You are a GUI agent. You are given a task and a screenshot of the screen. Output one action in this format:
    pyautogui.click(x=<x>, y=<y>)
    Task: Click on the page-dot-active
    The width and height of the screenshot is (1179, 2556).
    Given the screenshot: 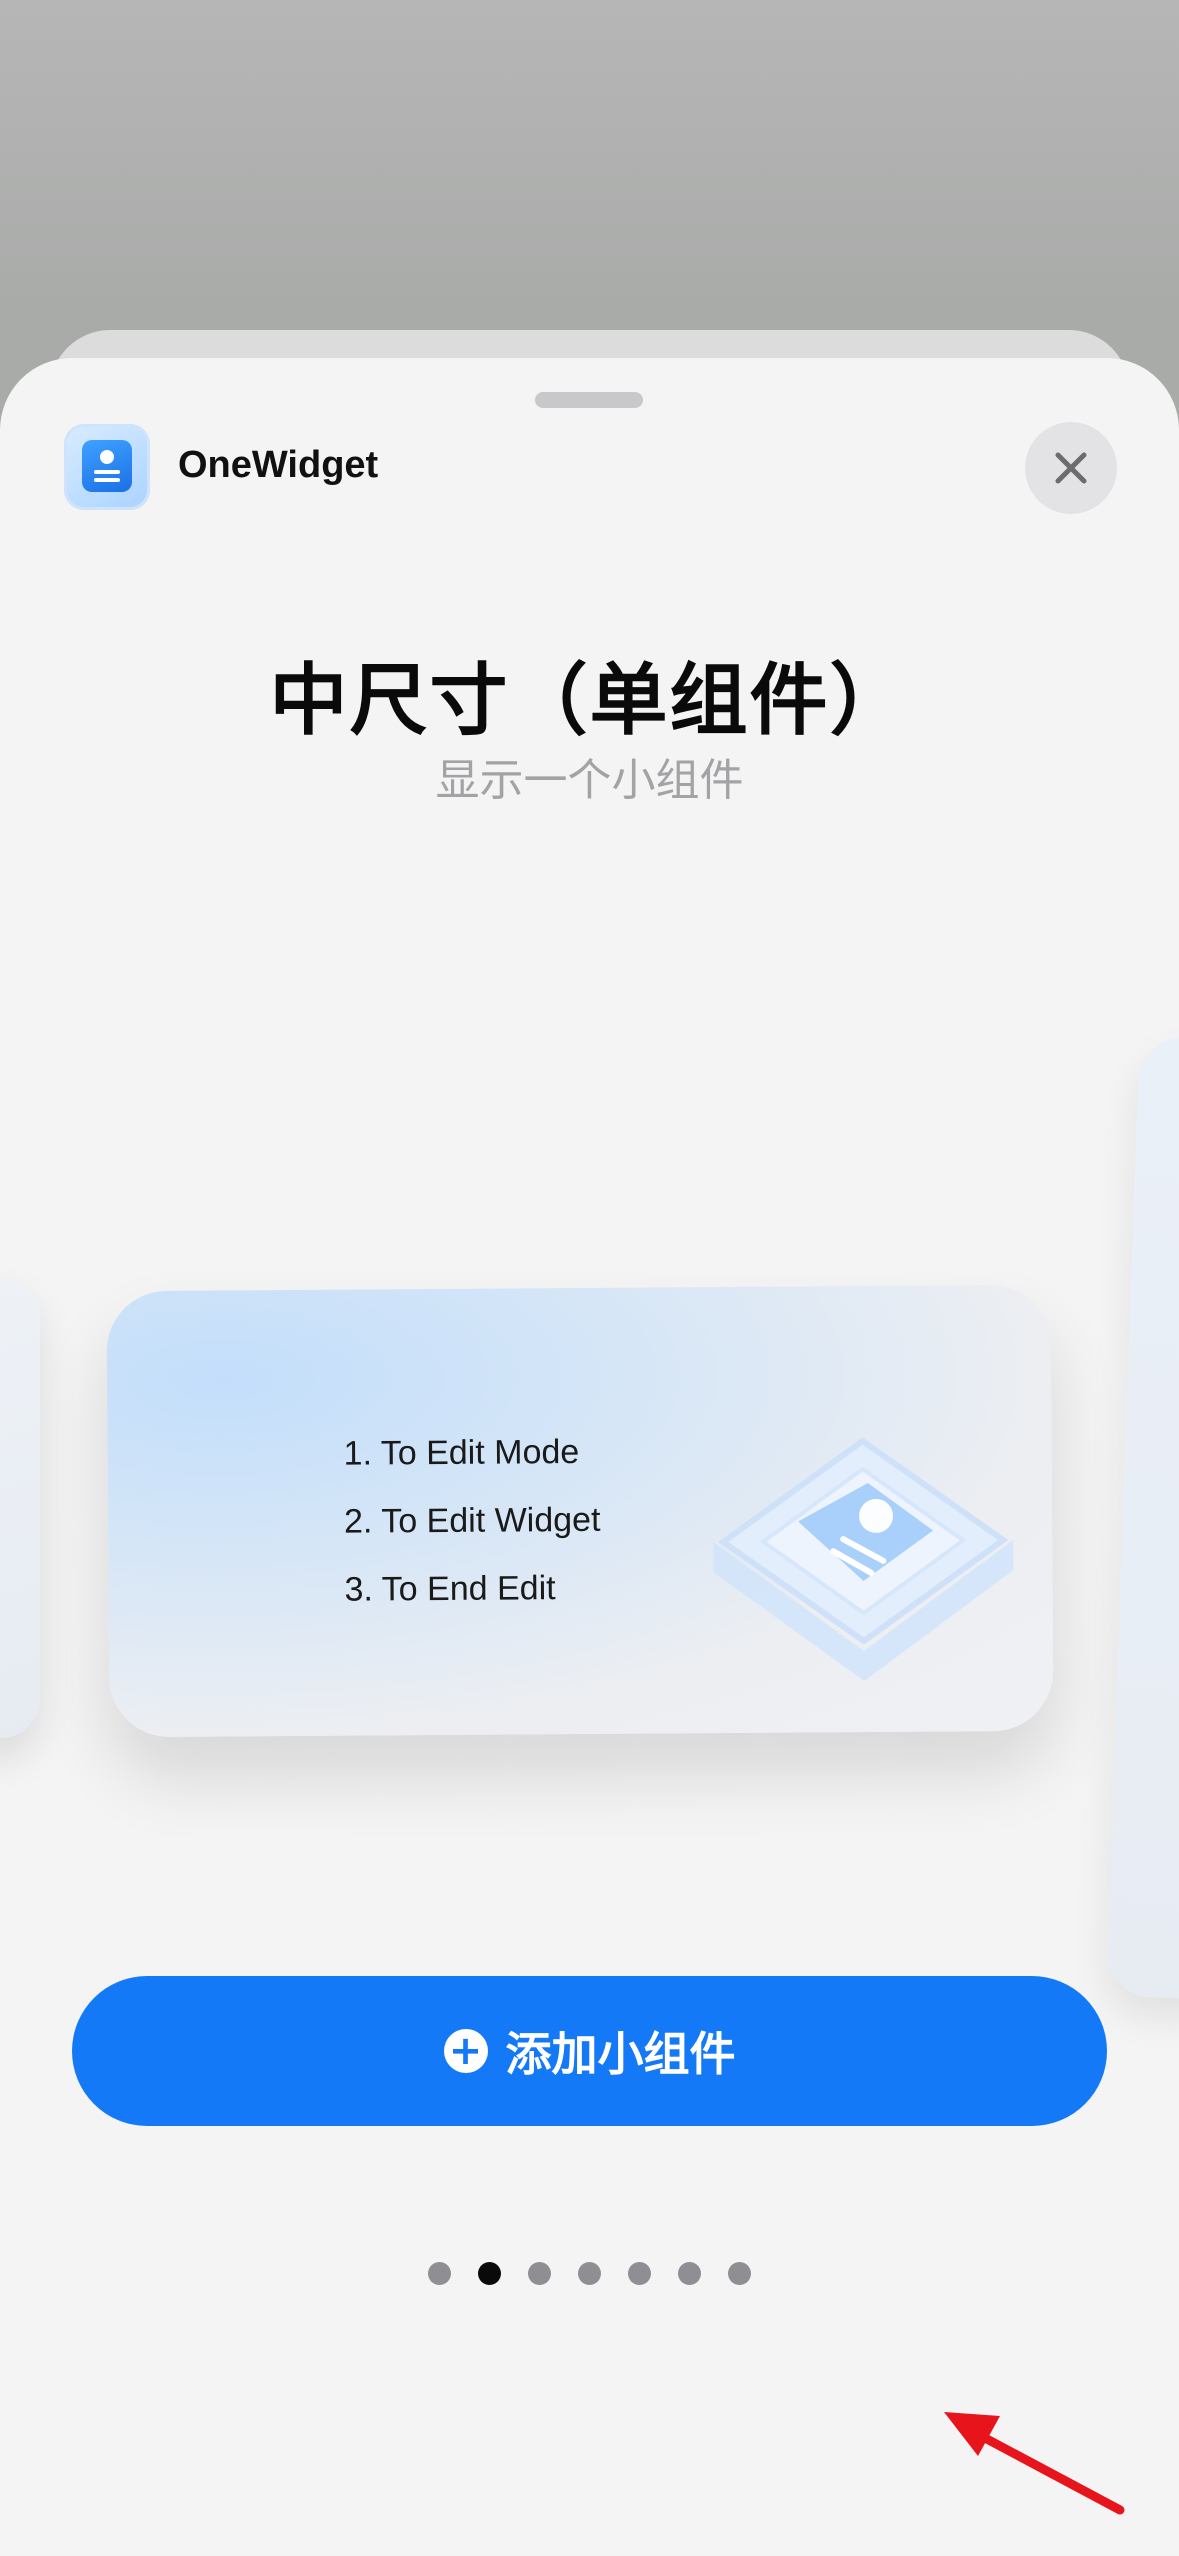 What is the action you would take?
    pyautogui.click(x=489, y=2273)
    